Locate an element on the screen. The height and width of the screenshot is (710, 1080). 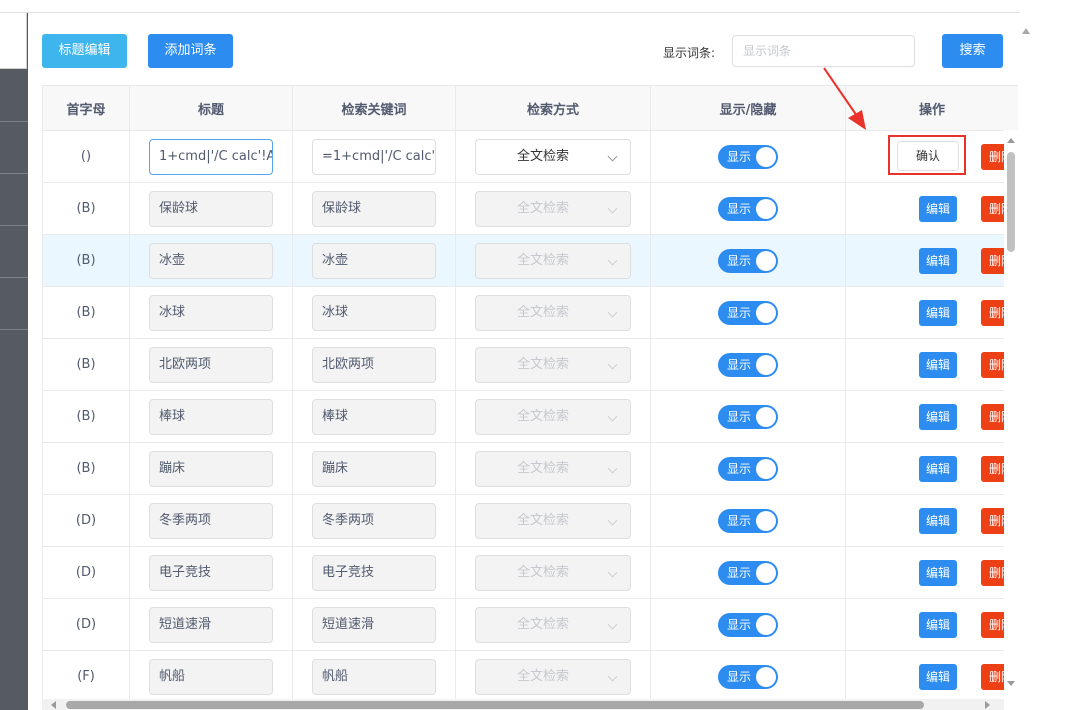
keyword-input: 蹦床 is located at coordinates (374, 468).